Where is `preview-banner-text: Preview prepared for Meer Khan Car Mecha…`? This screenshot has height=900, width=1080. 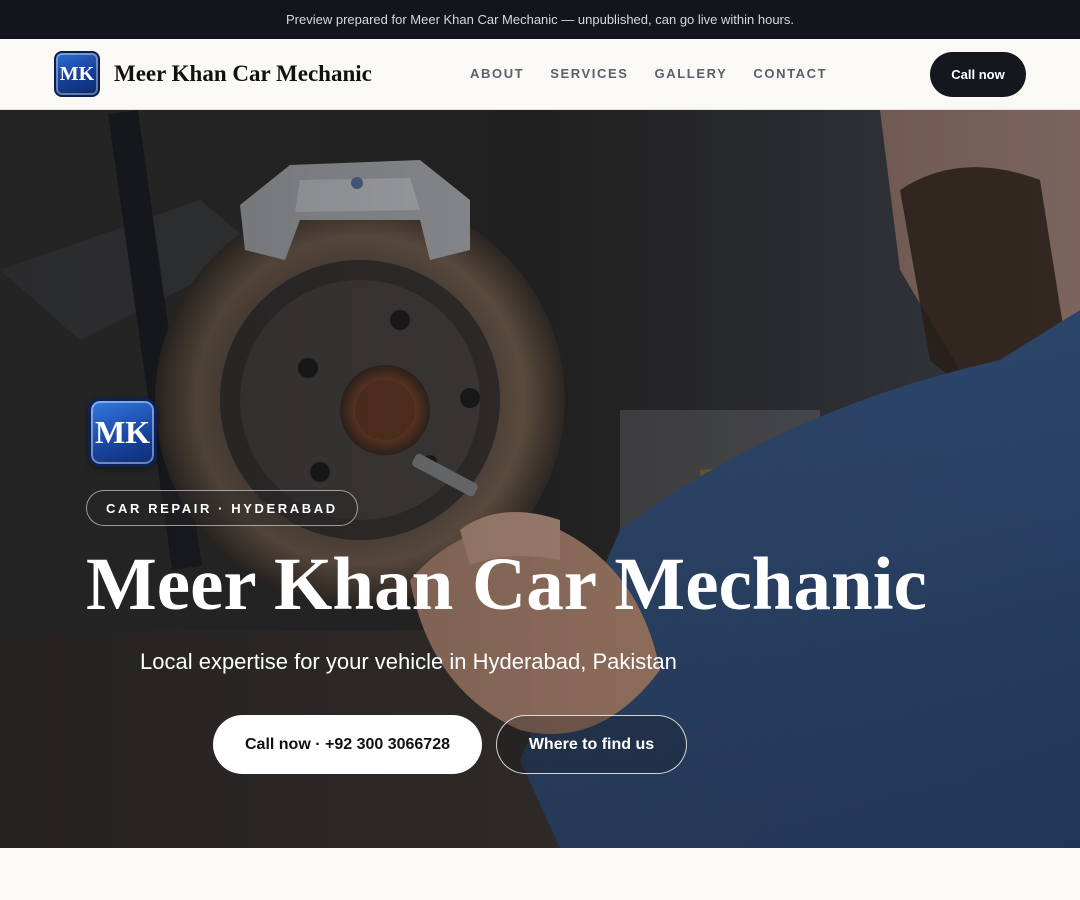
preview-banner-text: Preview prepared for Meer Khan Car Mecha… is located at coordinates (540, 19).